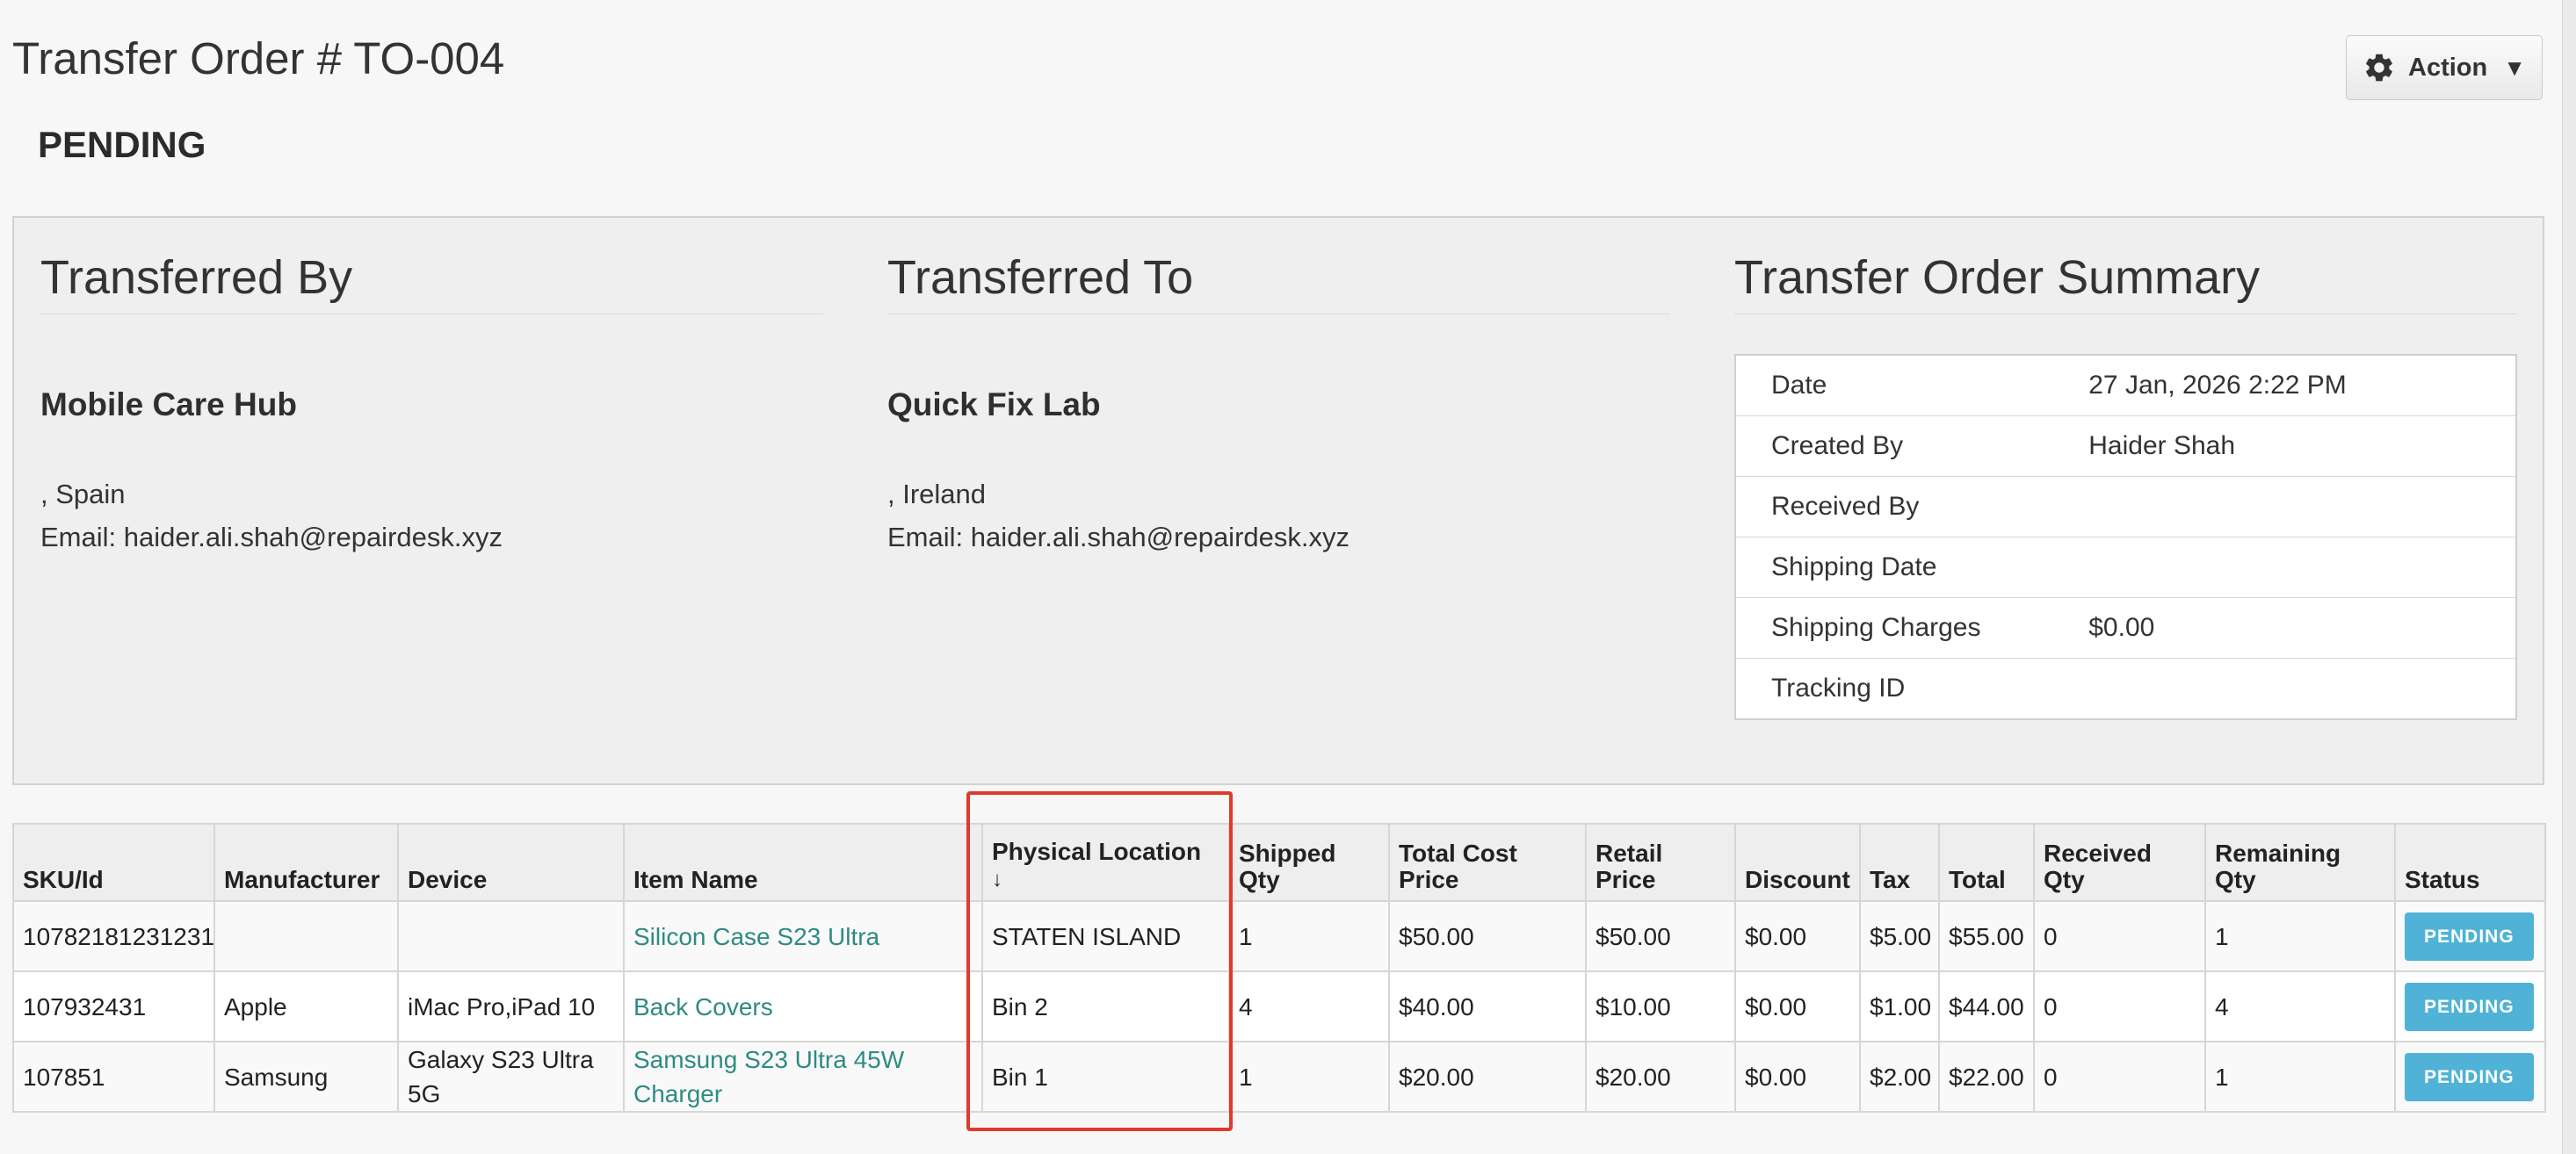 This screenshot has width=2576, height=1154. What do you see at coordinates (997, 879) in the screenshot?
I see `sort-arrow-icon: ↓` at bounding box center [997, 879].